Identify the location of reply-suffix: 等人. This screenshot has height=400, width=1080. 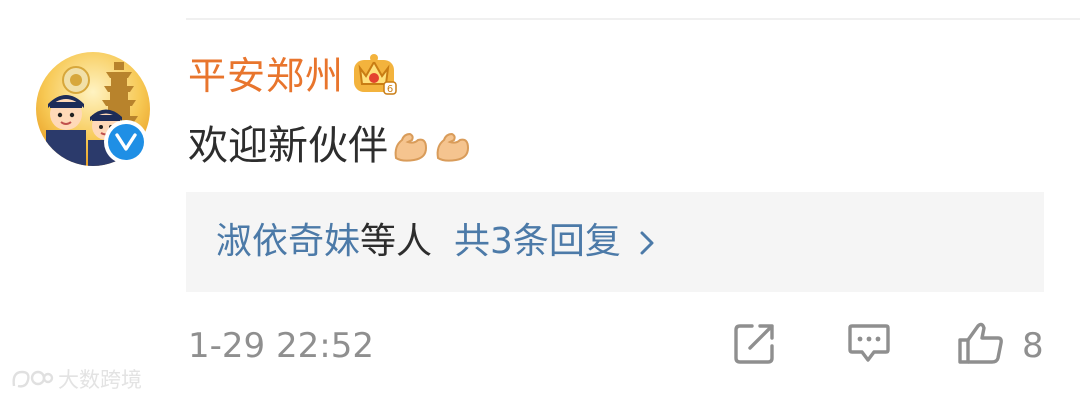
(396, 241).